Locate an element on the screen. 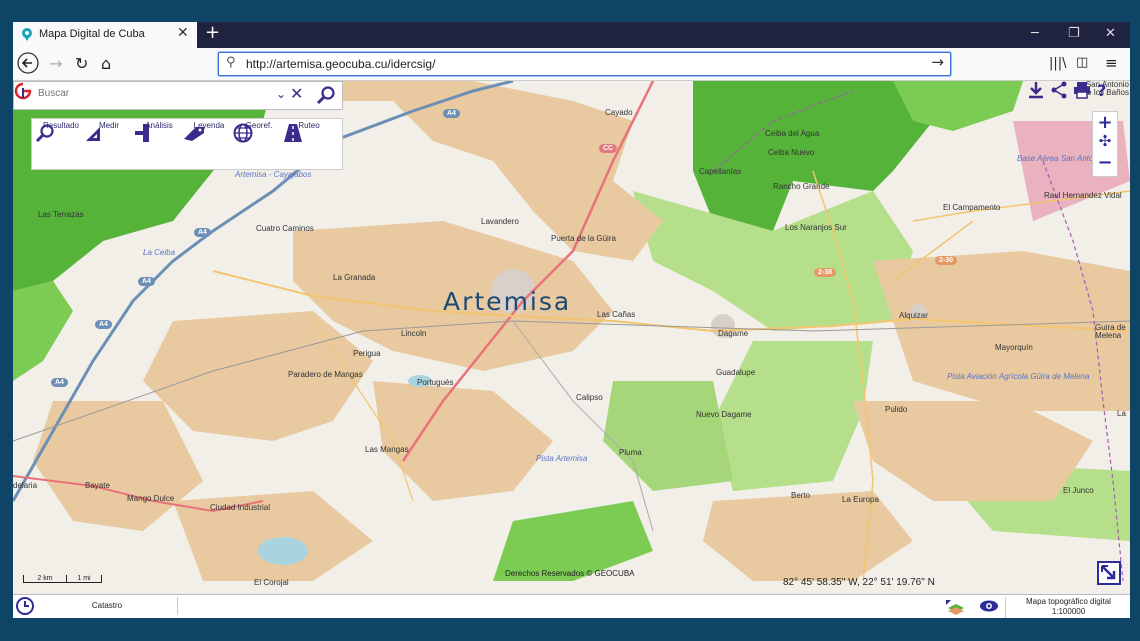 This screenshot has width=1140, height=641. share-icon is located at coordinates (1059, 90).